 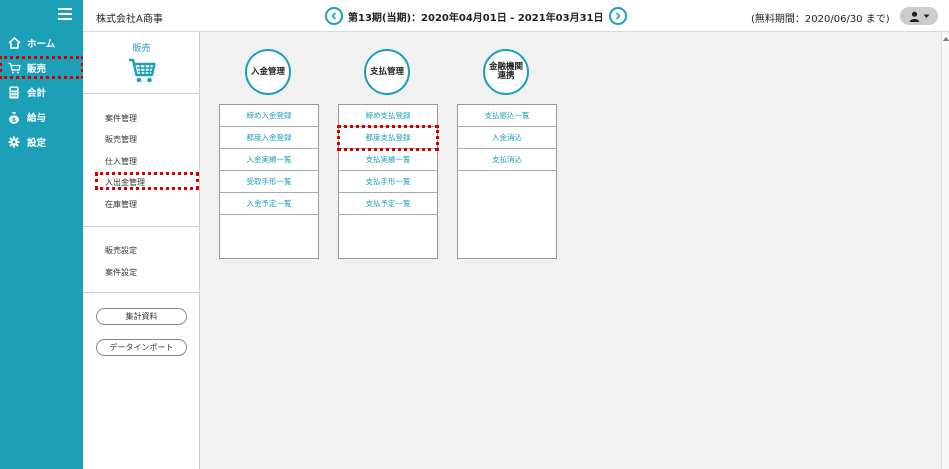 I want to click on sidebar-item-accounting: 会計, so click(x=41, y=92).